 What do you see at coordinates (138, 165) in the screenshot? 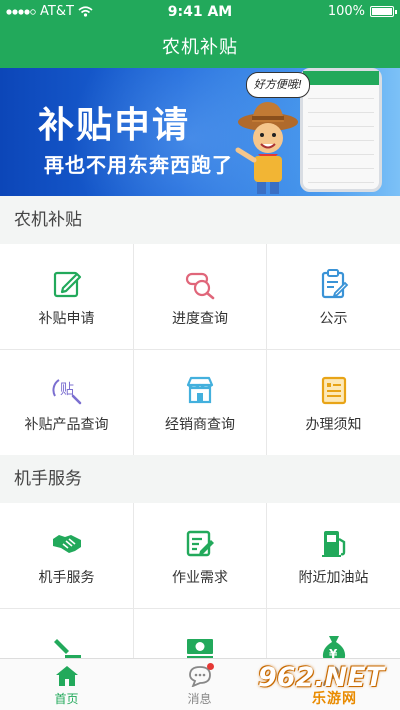
I see `banner-subline: 再也不用东奔西跑了` at bounding box center [138, 165].